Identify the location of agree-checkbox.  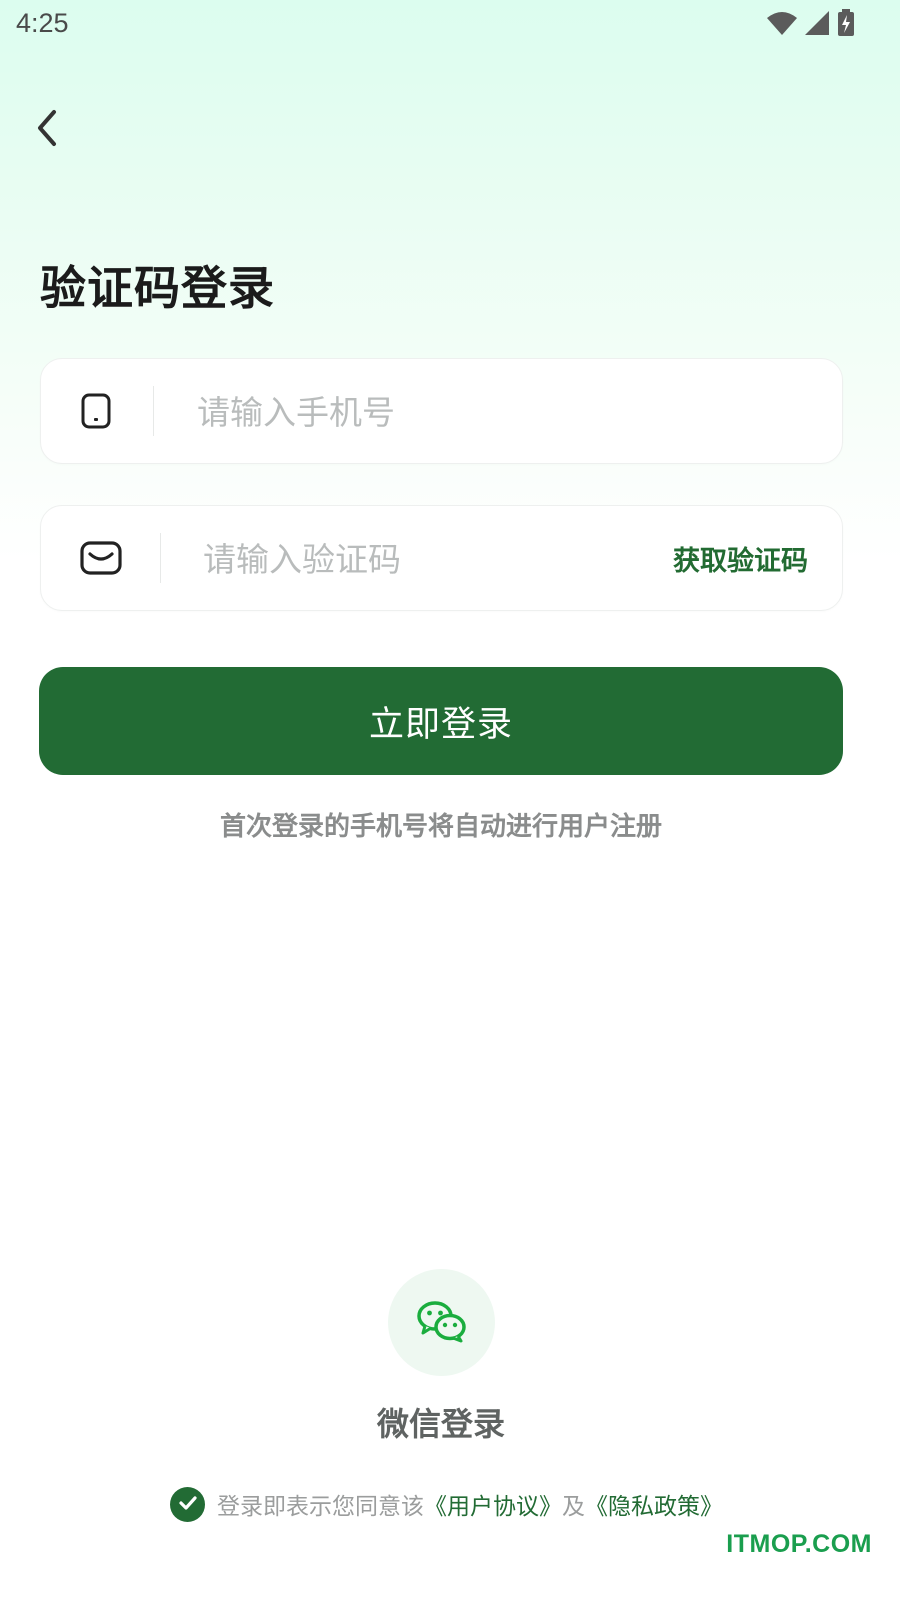
(187, 1504).